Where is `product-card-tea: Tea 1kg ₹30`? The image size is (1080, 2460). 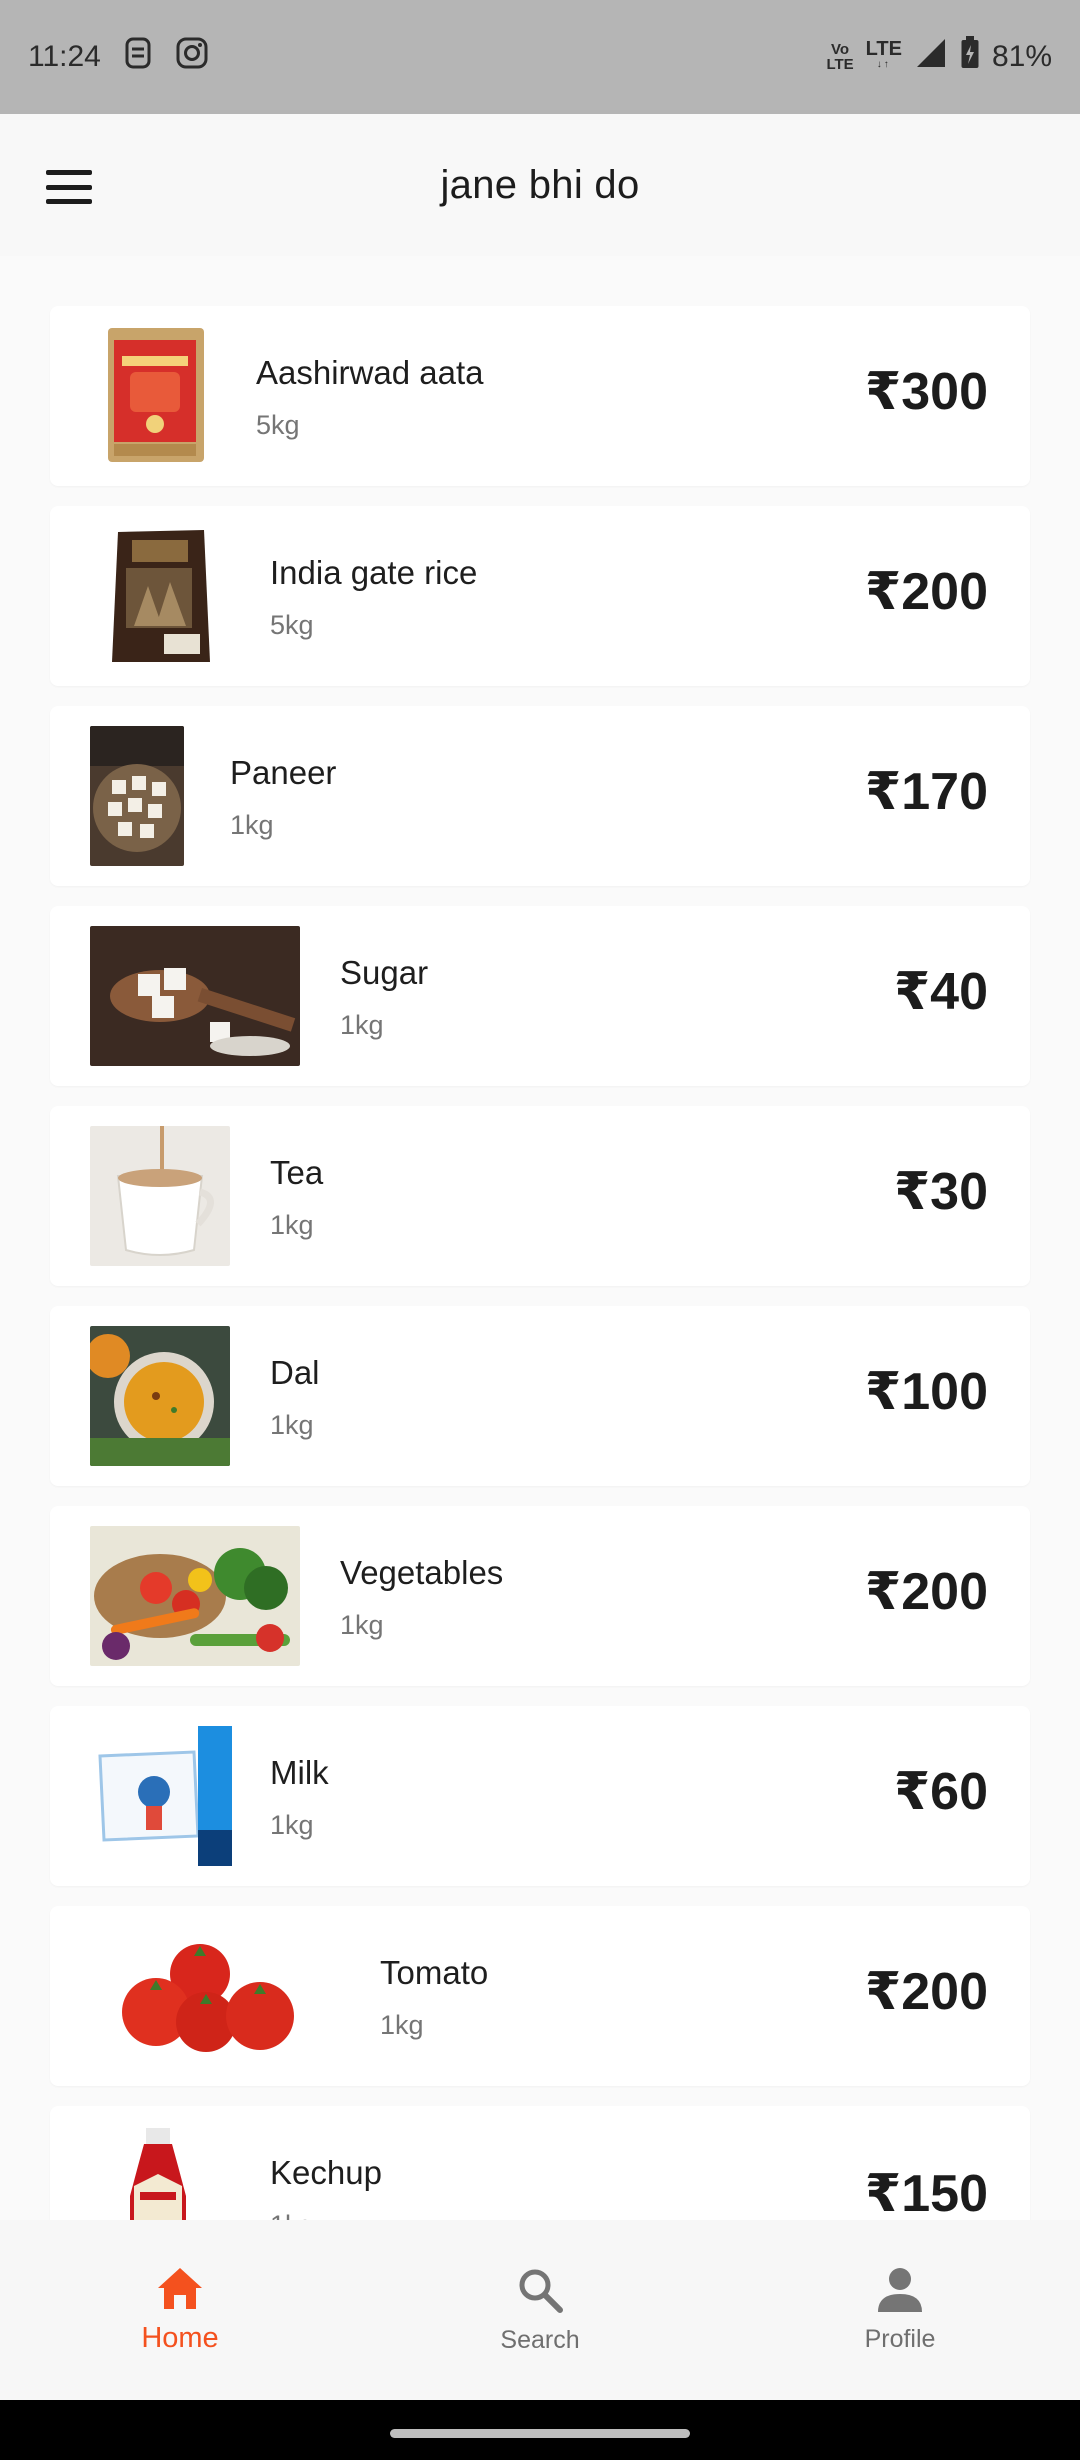
product-card-tea: Tea 1kg ₹30 is located at coordinates (540, 1196).